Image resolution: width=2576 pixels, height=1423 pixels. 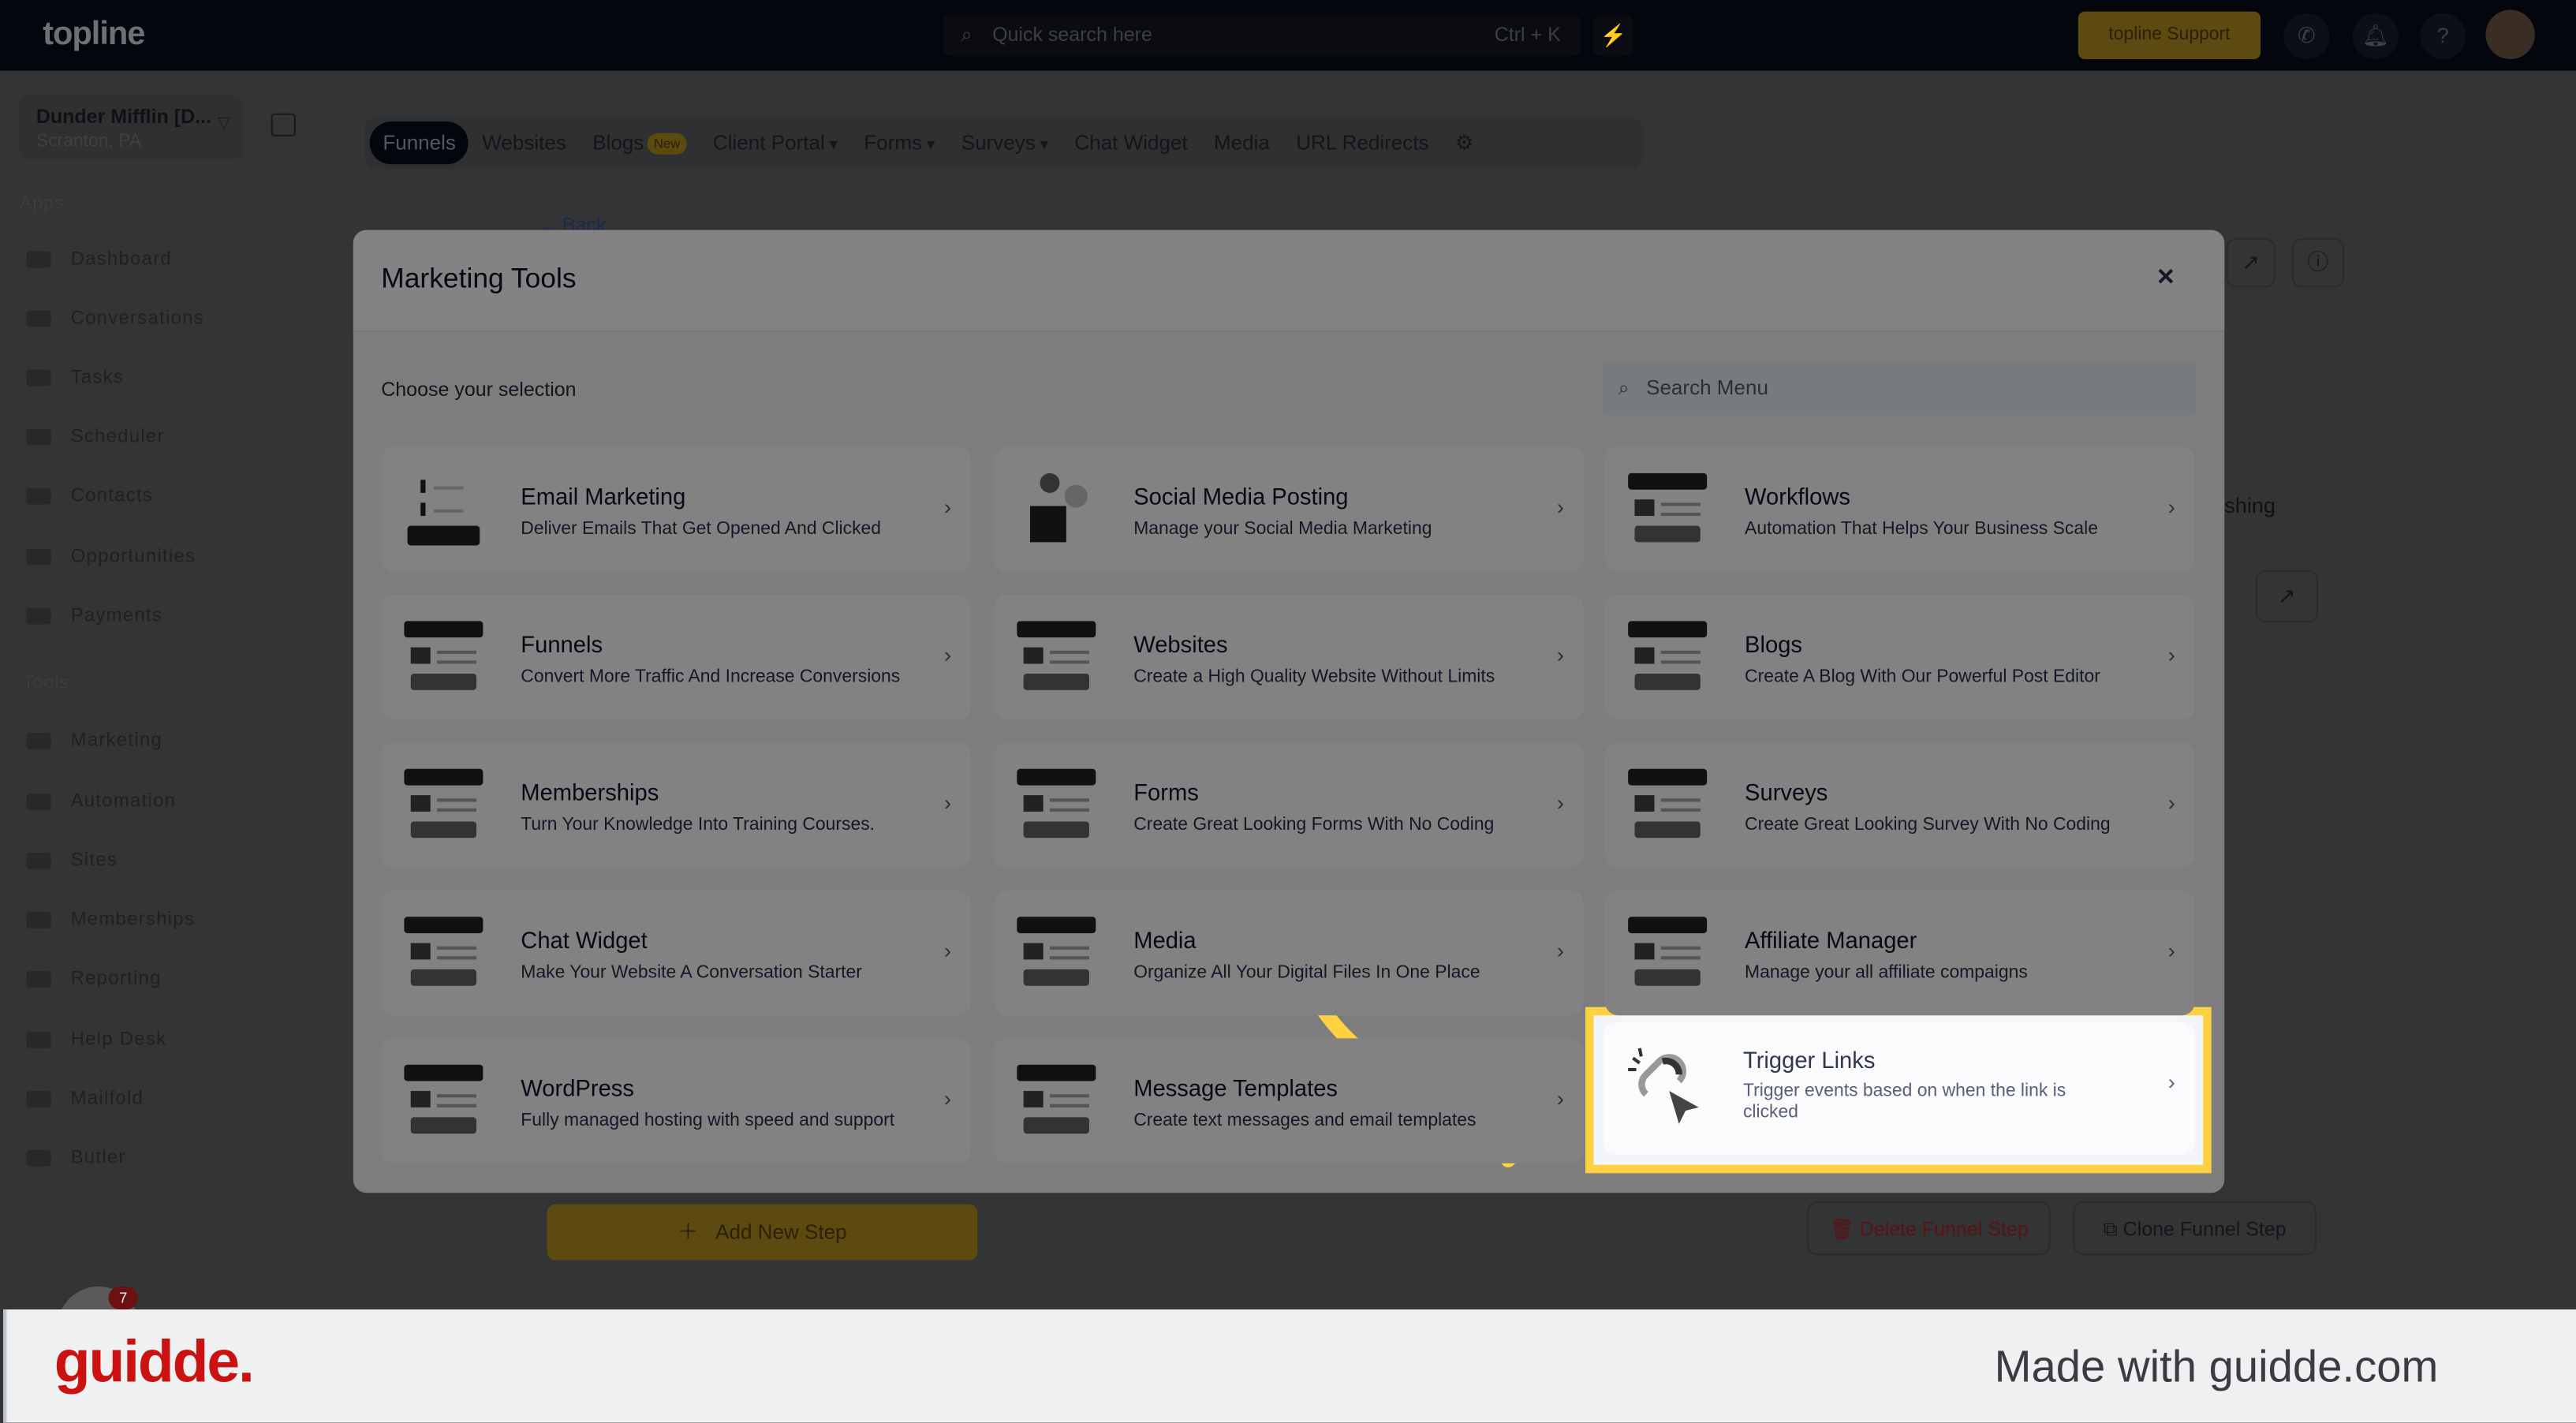 What do you see at coordinates (75, 1158) in the screenshot?
I see `sidebar-item-butler: Butler` at bounding box center [75, 1158].